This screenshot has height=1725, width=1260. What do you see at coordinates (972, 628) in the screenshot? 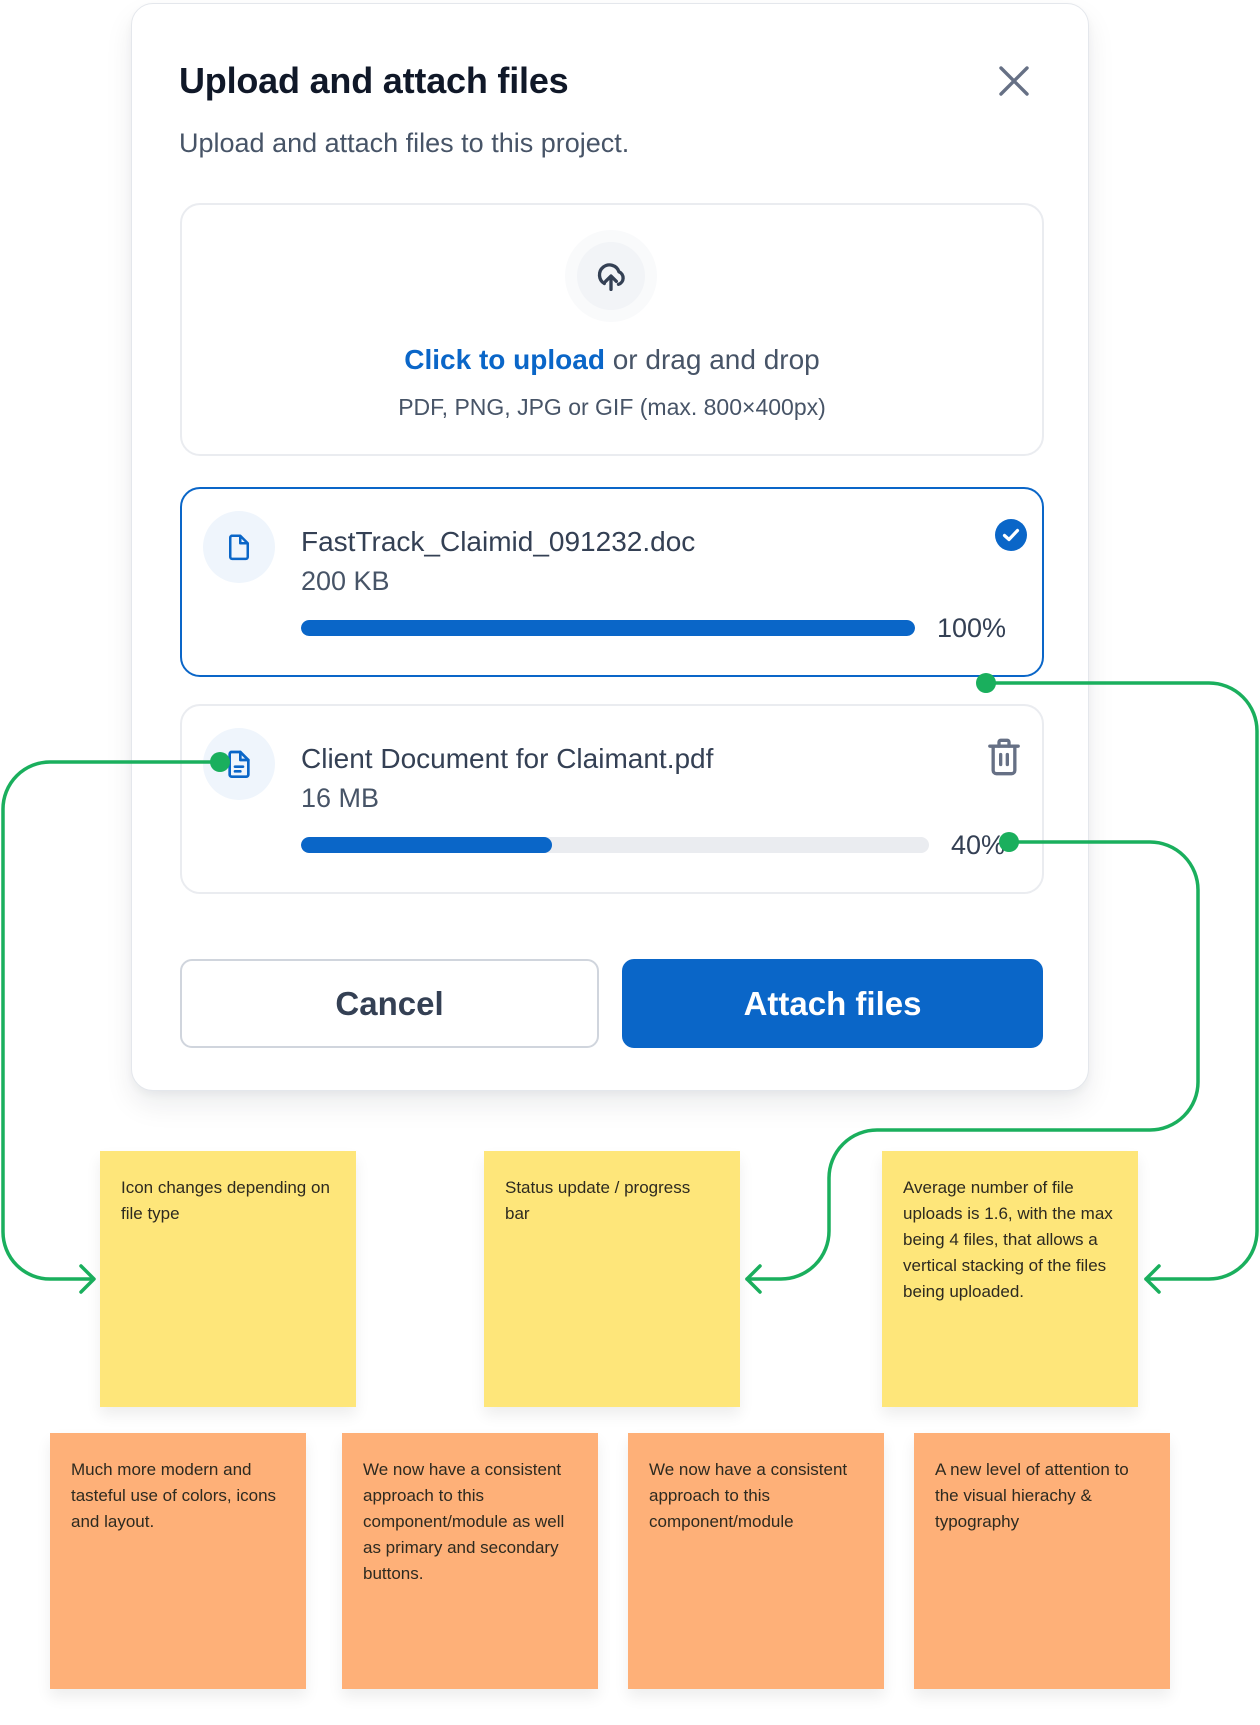
I see `progress-percent: 100%` at bounding box center [972, 628].